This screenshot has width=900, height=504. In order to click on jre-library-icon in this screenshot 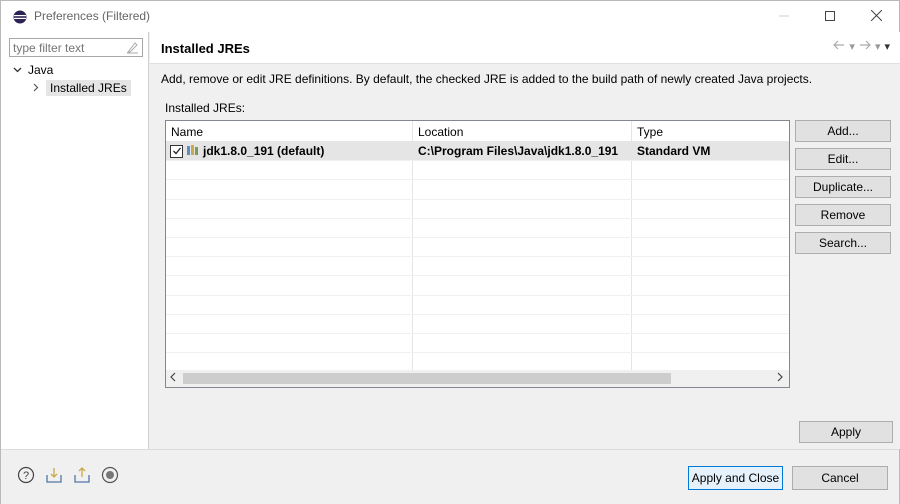, I will do `click(193, 151)`.